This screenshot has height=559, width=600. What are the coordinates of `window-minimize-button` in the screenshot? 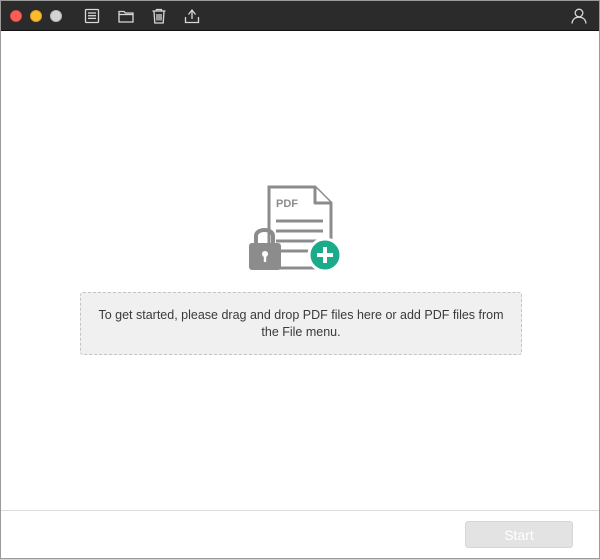 It's located at (36, 16).